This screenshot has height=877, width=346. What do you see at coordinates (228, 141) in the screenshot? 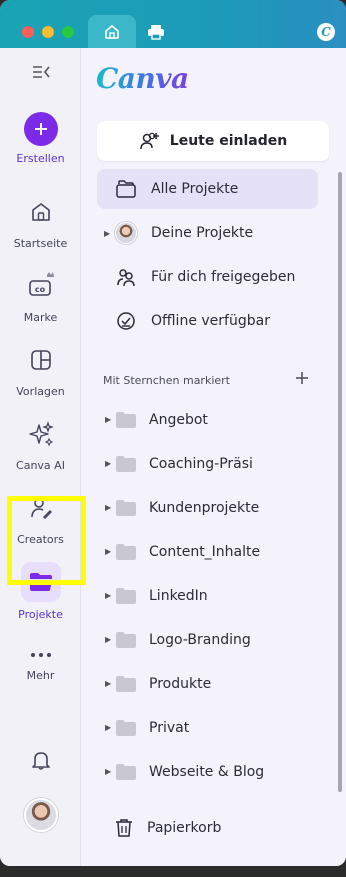
I see `invite-label: Leute einladen` at bounding box center [228, 141].